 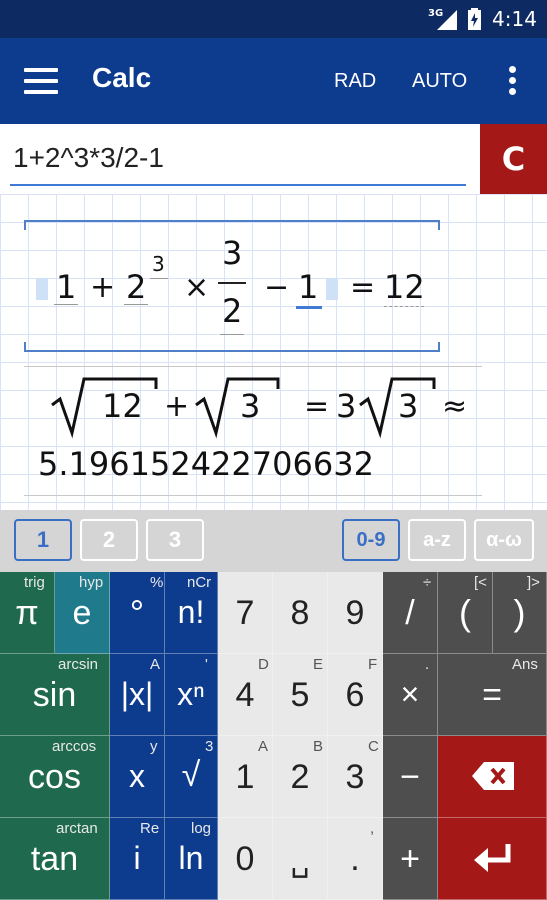 I want to click on tab-1: 1, so click(x=43, y=540).